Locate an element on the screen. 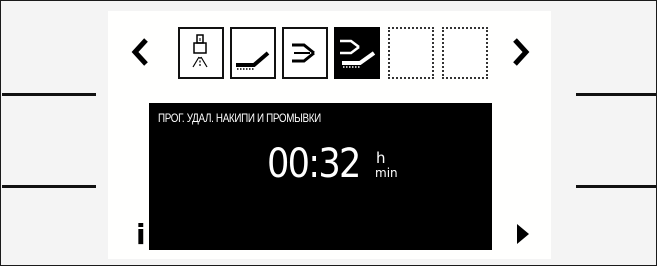 This screenshot has height=266, width=657. chevron-left-icon is located at coordinates (139, 52).